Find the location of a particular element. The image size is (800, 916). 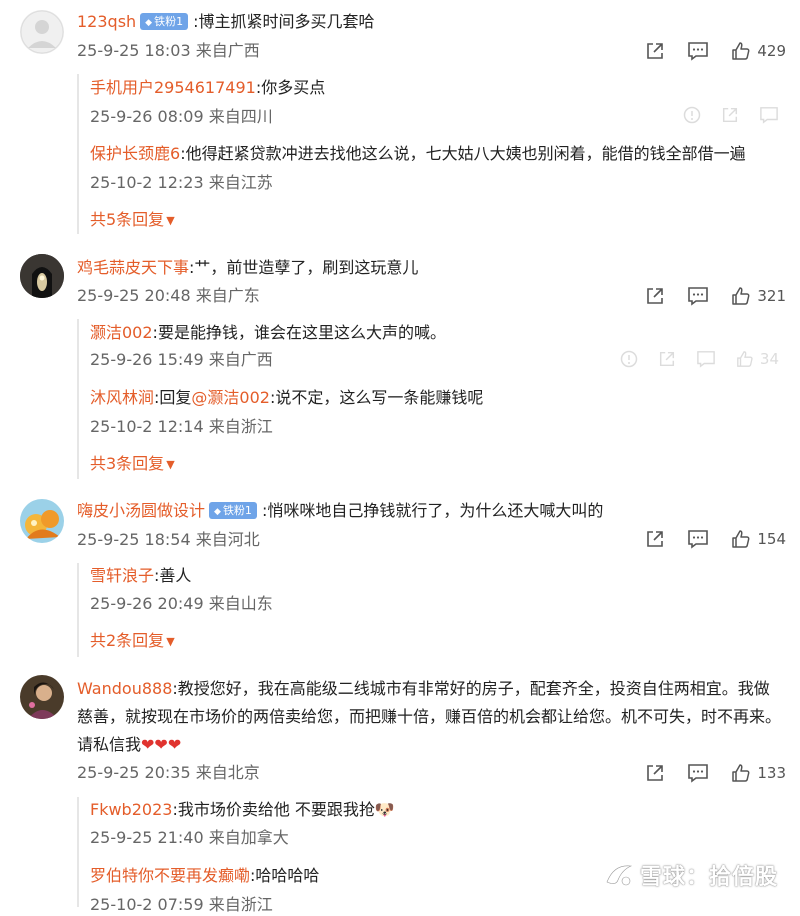

like-count: 154 is located at coordinates (771, 539).